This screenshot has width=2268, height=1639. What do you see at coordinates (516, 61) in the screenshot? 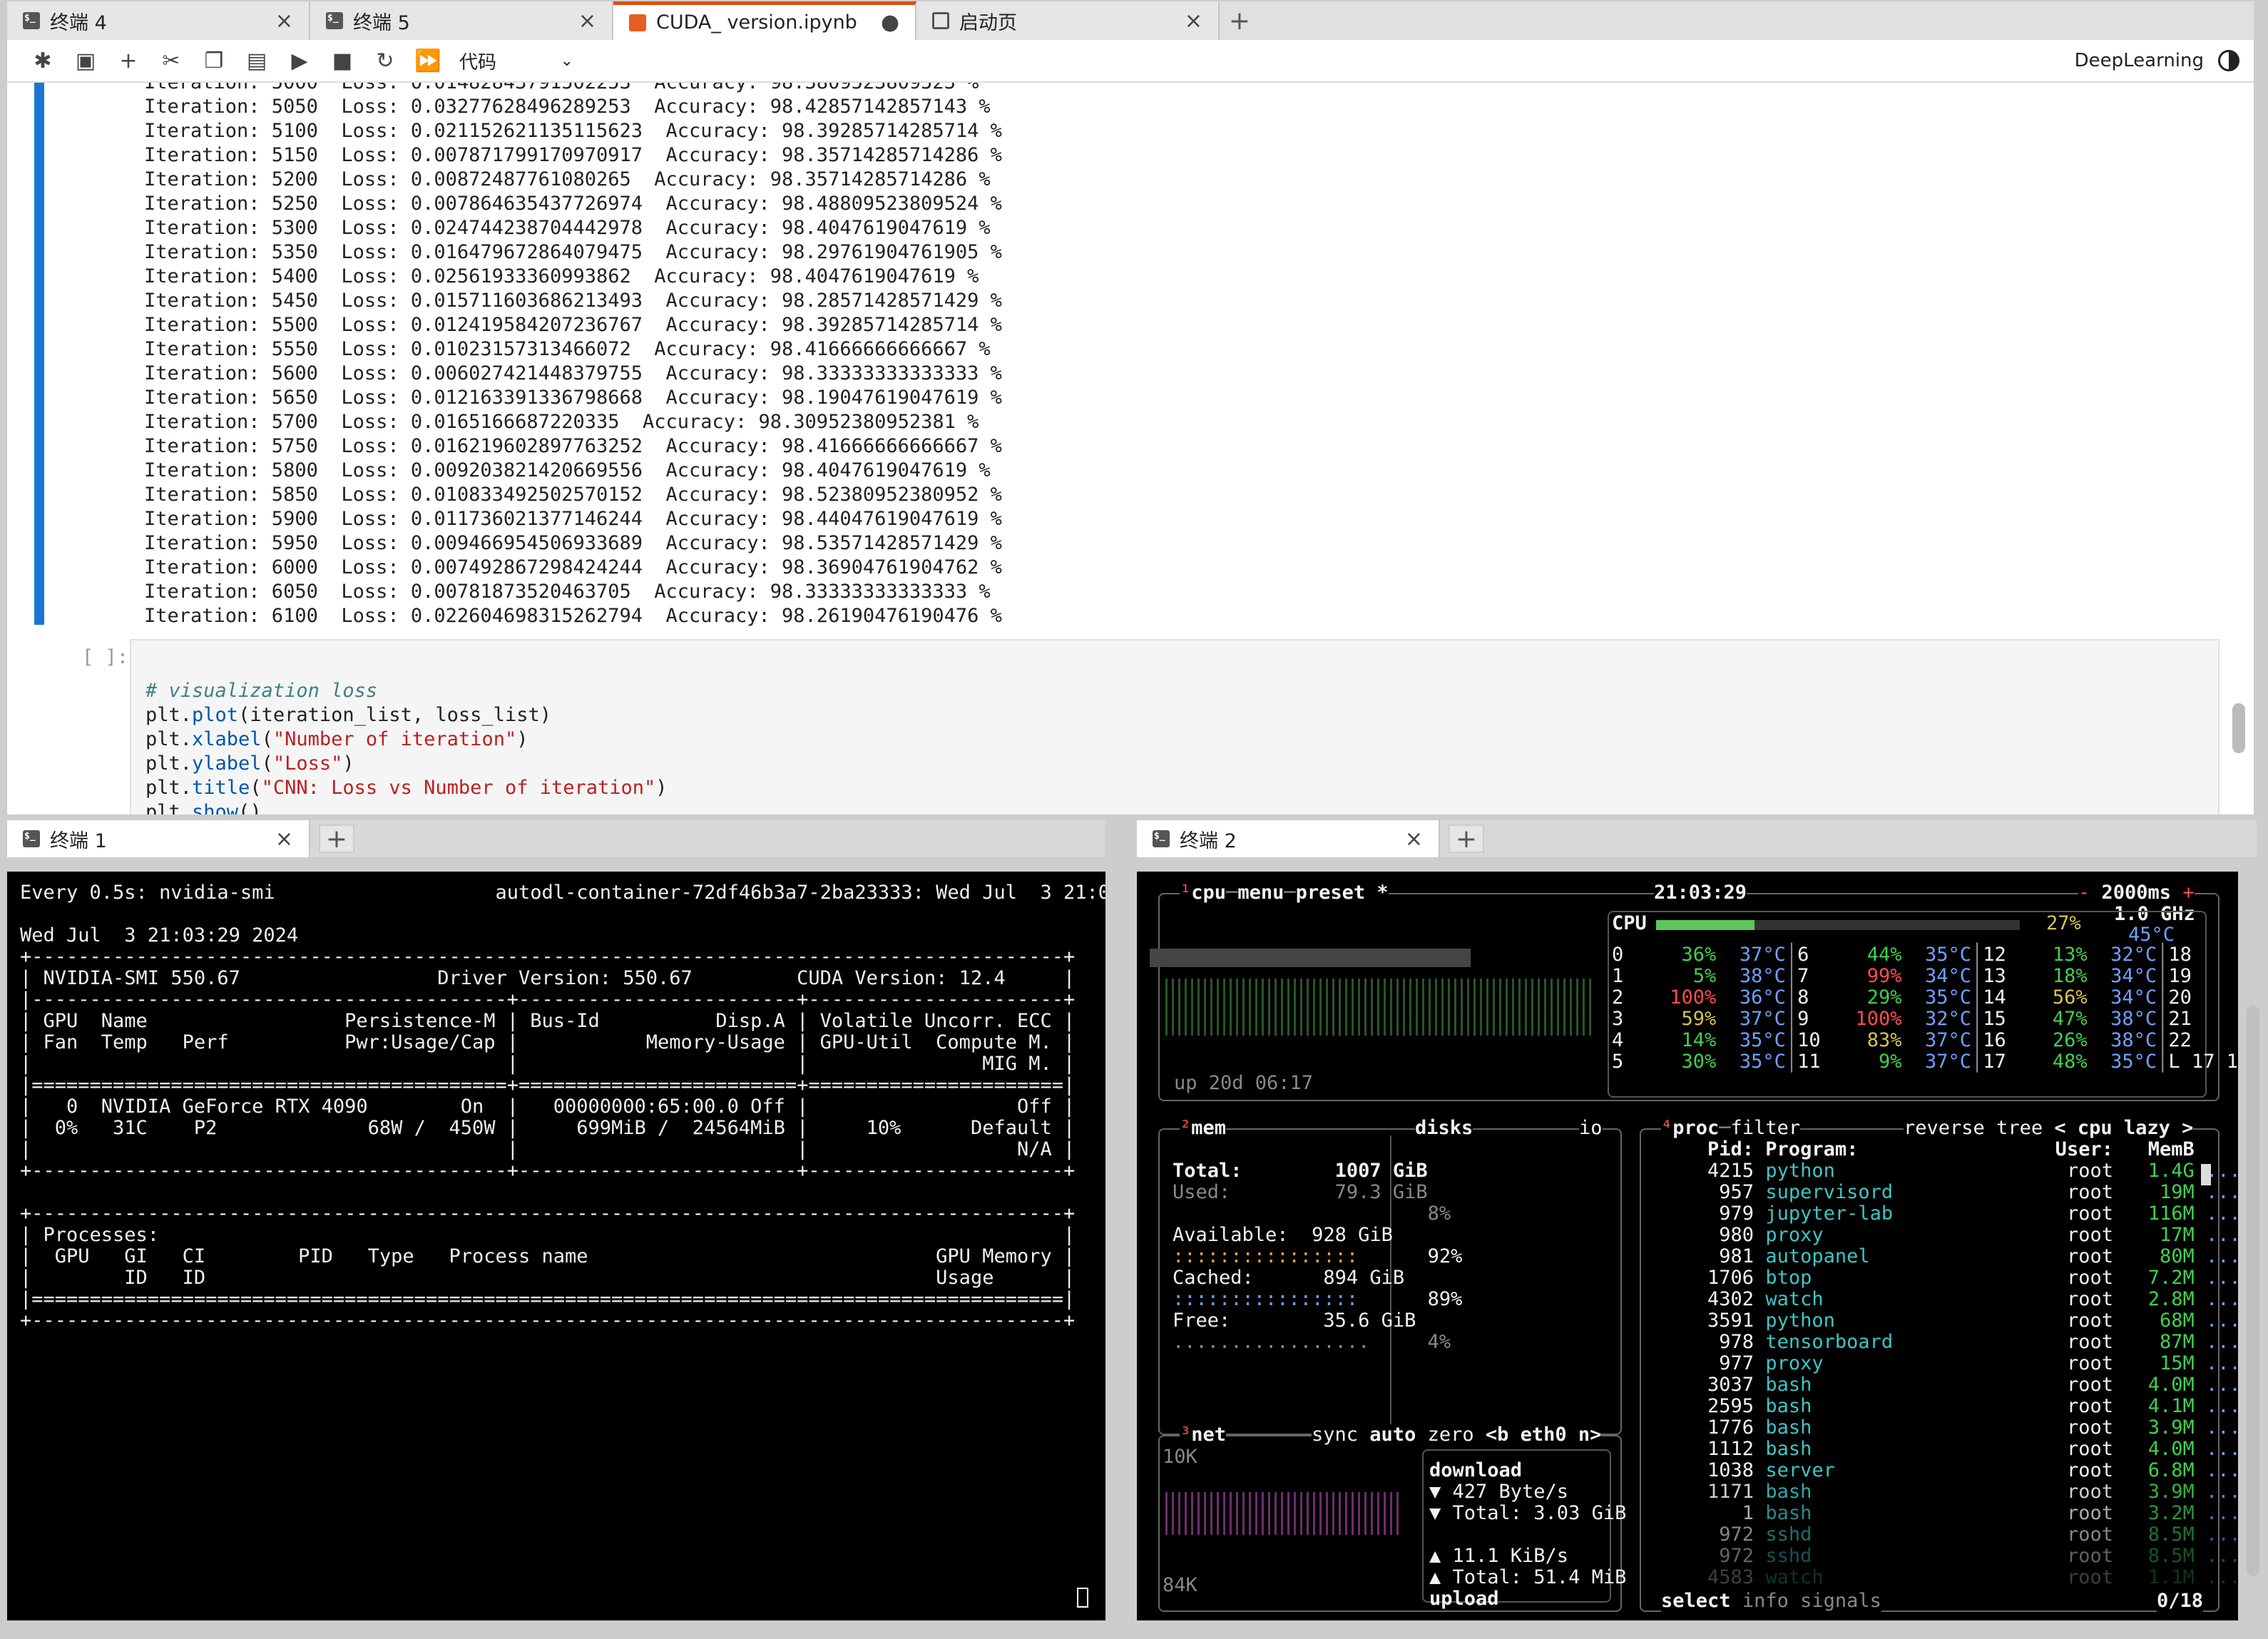
I see `cell-type-select: 代码 ⌄` at bounding box center [516, 61].